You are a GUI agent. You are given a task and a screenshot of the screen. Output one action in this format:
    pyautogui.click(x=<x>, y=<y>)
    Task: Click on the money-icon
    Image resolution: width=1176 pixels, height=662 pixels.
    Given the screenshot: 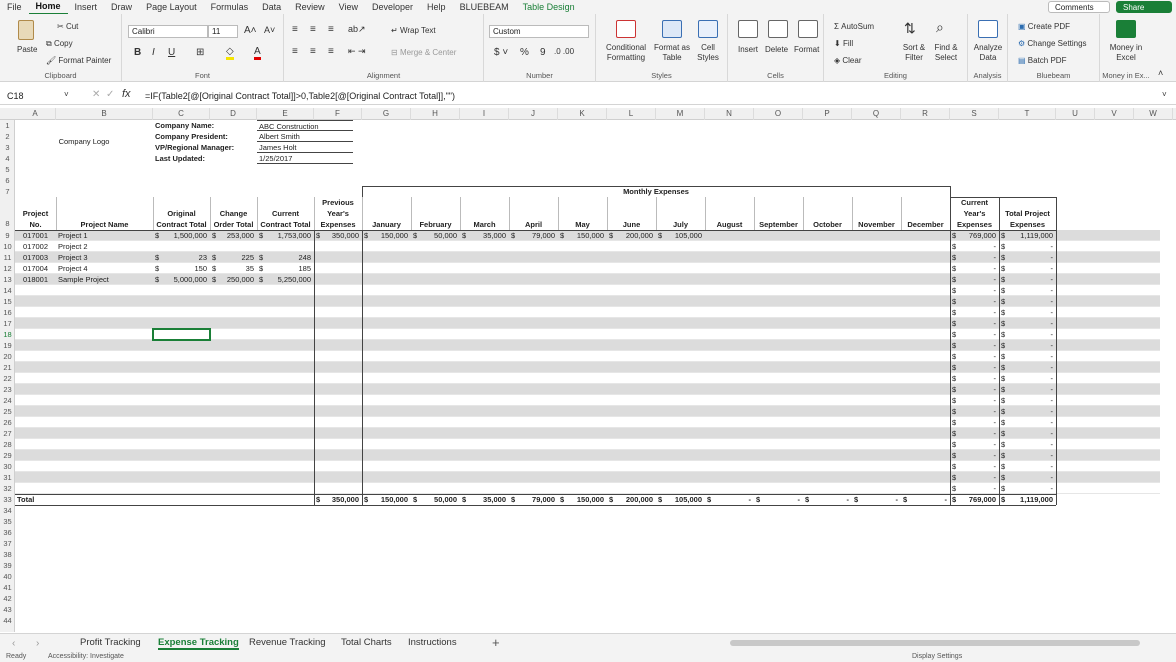 What is the action you would take?
    pyautogui.click(x=1126, y=29)
    